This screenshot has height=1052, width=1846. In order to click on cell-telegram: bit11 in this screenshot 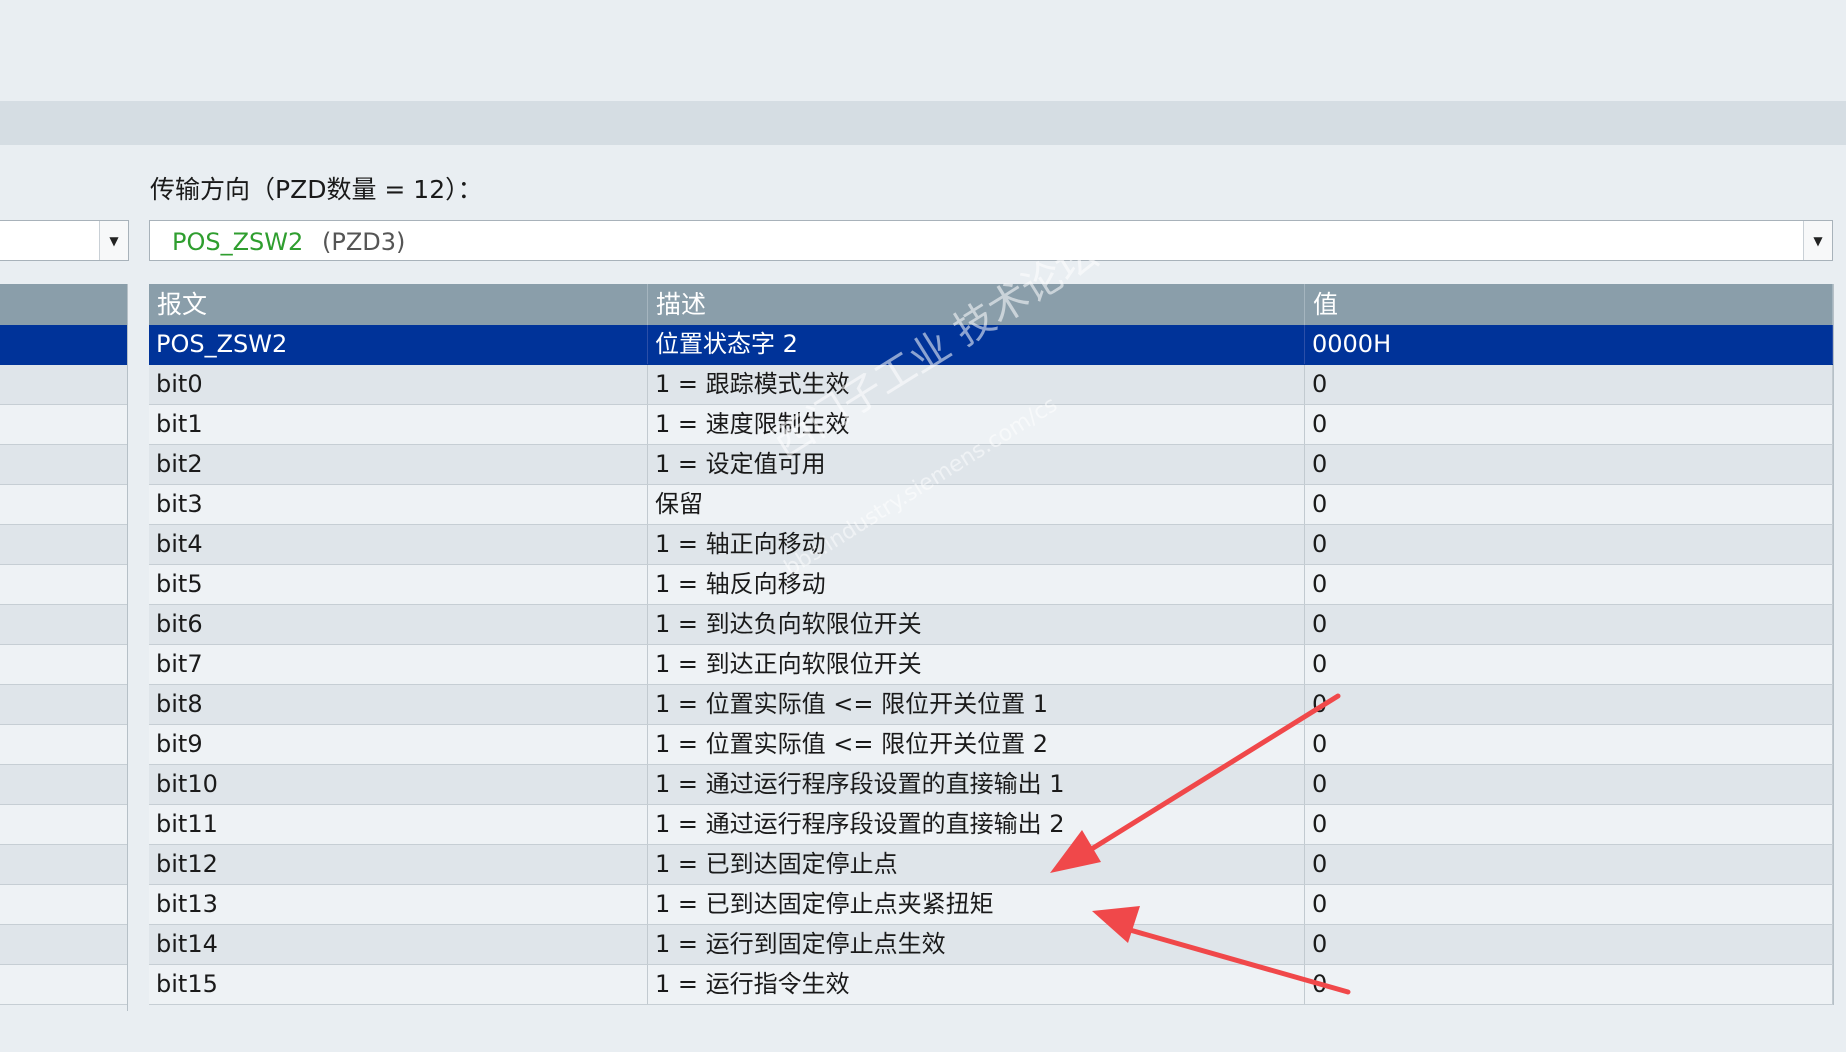, I will do `click(398, 824)`.